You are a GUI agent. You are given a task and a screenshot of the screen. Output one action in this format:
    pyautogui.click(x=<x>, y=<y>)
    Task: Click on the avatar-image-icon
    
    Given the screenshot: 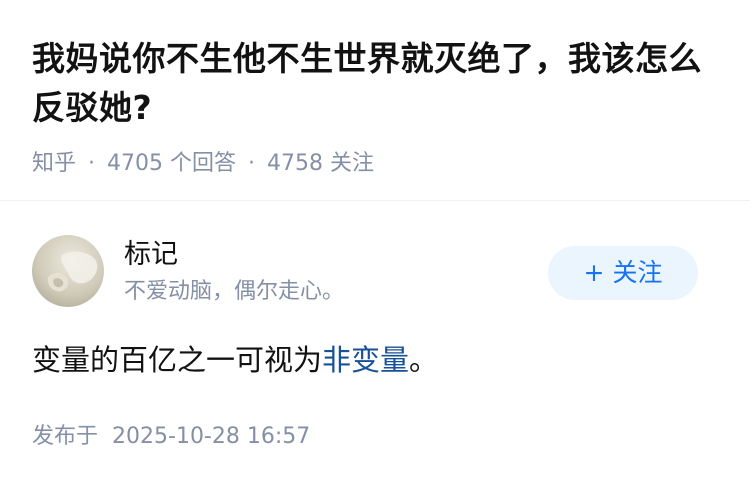 What is the action you would take?
    pyautogui.click(x=68, y=271)
    